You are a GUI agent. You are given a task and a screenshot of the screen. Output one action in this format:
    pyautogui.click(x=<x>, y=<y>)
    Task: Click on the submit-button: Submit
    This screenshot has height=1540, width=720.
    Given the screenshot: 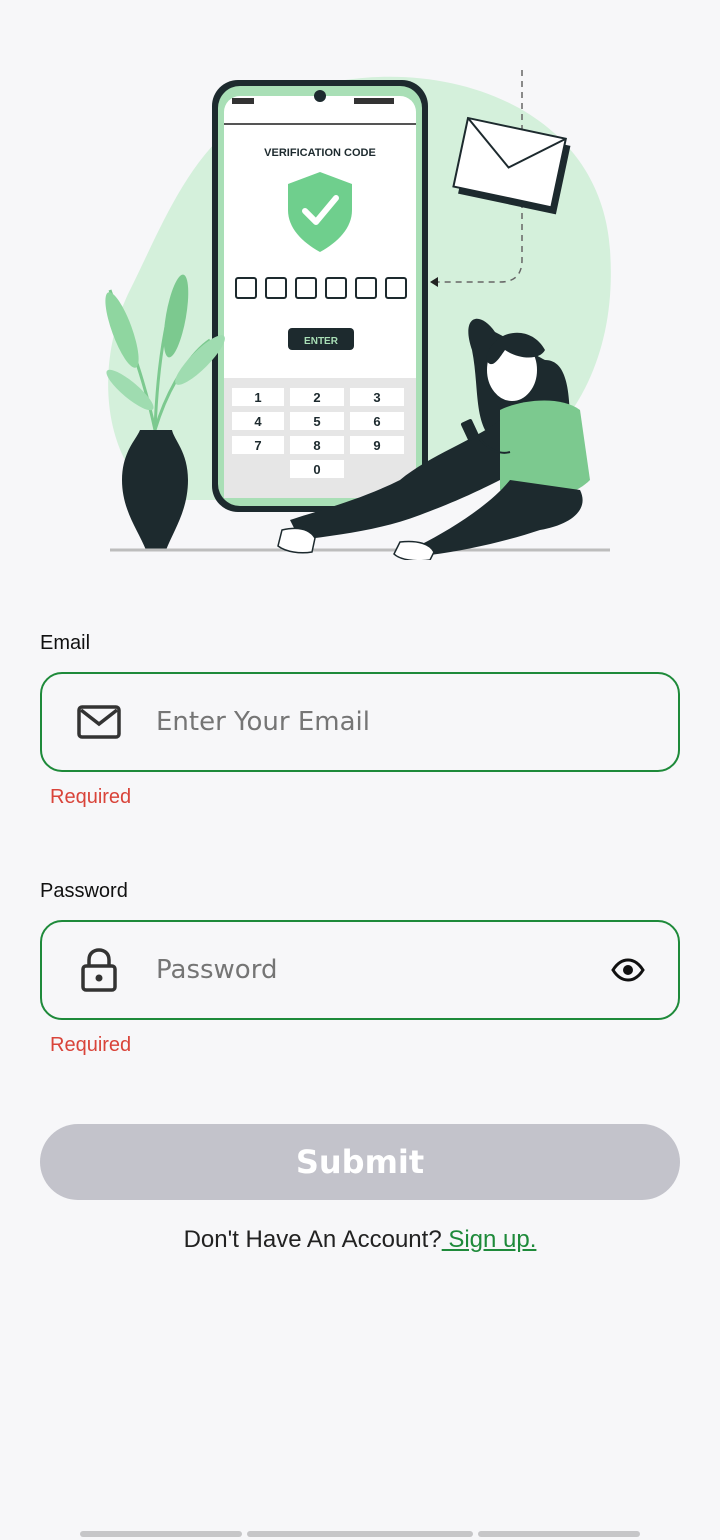 What is the action you would take?
    pyautogui.click(x=360, y=1162)
    